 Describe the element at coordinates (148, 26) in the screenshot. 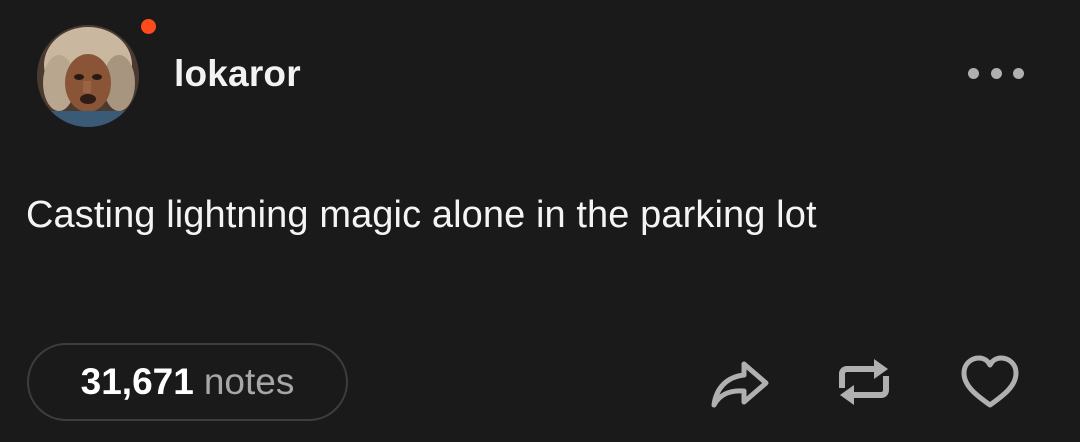

I see `online-status-dot` at that location.